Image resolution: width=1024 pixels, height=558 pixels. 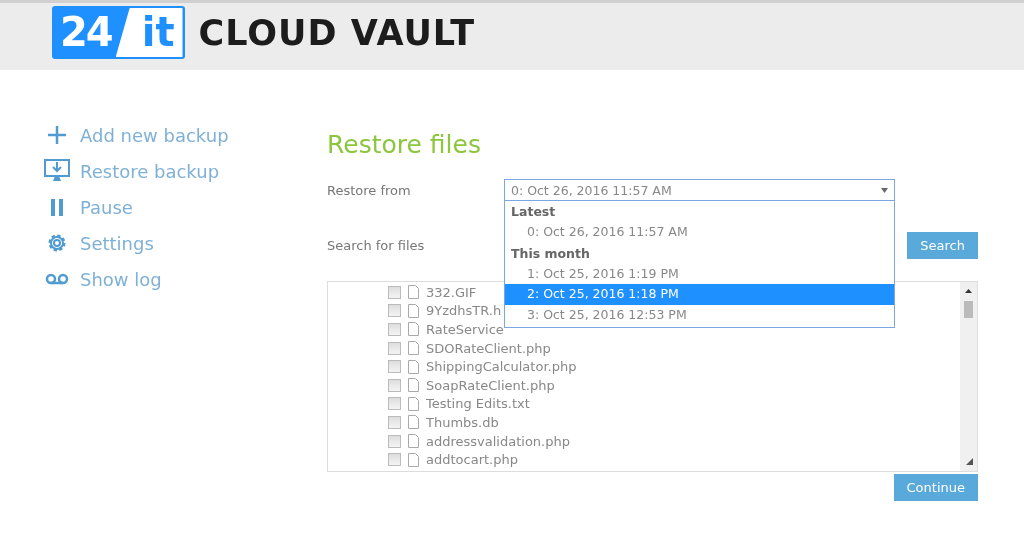 What do you see at coordinates (57, 171) in the screenshot?
I see `monitor-download-icon` at bounding box center [57, 171].